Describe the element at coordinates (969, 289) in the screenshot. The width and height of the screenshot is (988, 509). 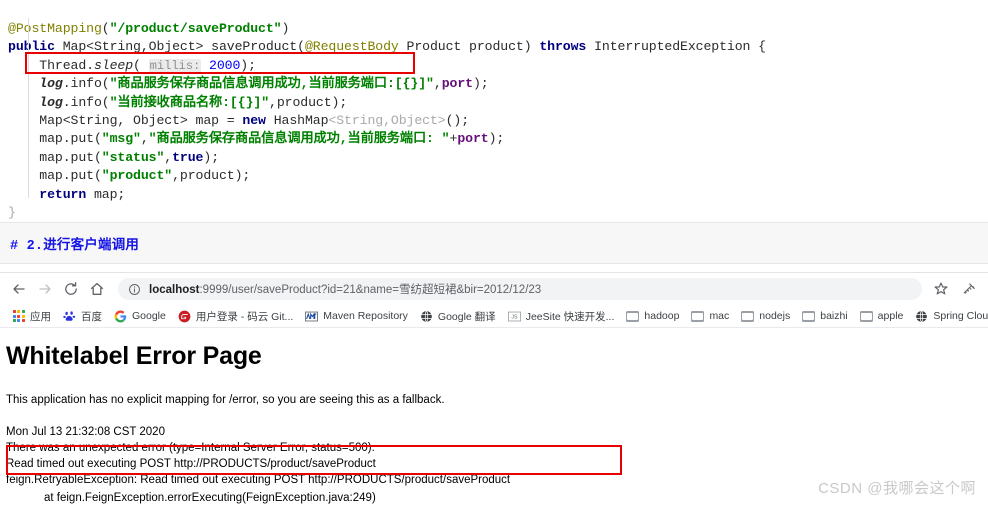
I see `extension-icon` at that location.